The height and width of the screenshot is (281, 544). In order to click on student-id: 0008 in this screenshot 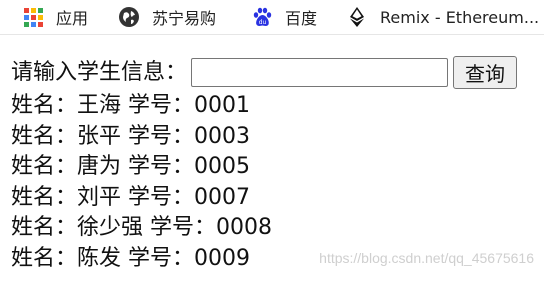, I will do `click(244, 227)`.